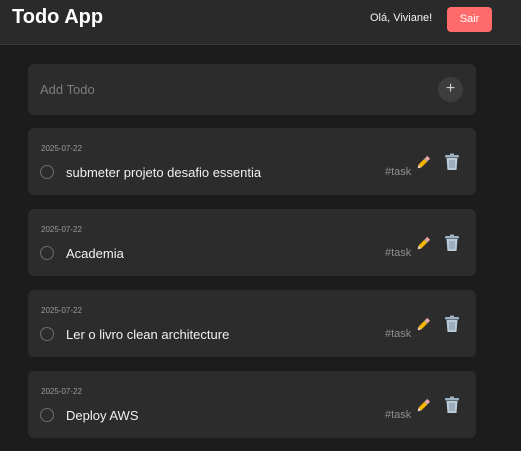 This screenshot has width=521, height=451. I want to click on app-title: Todo App, so click(58, 17).